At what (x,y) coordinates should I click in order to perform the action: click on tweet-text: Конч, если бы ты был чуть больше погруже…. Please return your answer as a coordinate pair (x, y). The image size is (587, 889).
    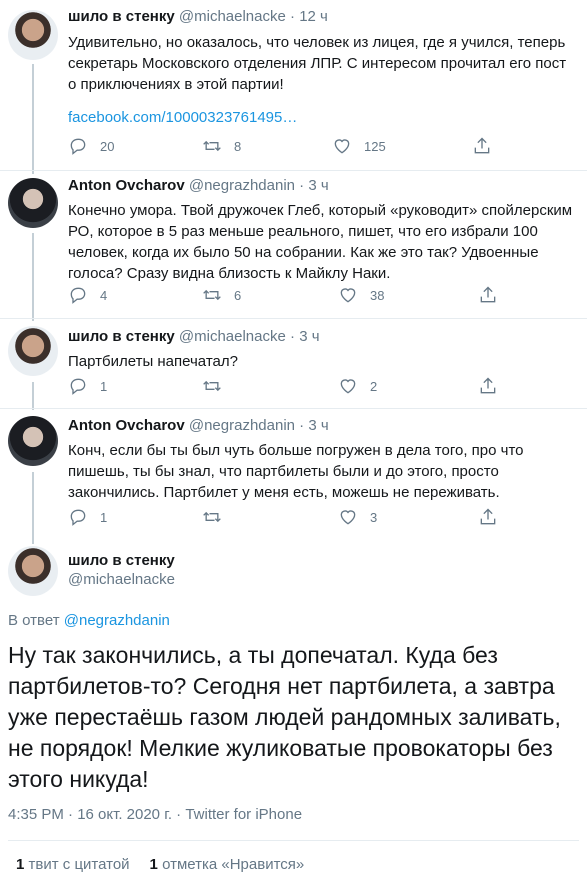
    Looking at the image, I should click on (296, 471).